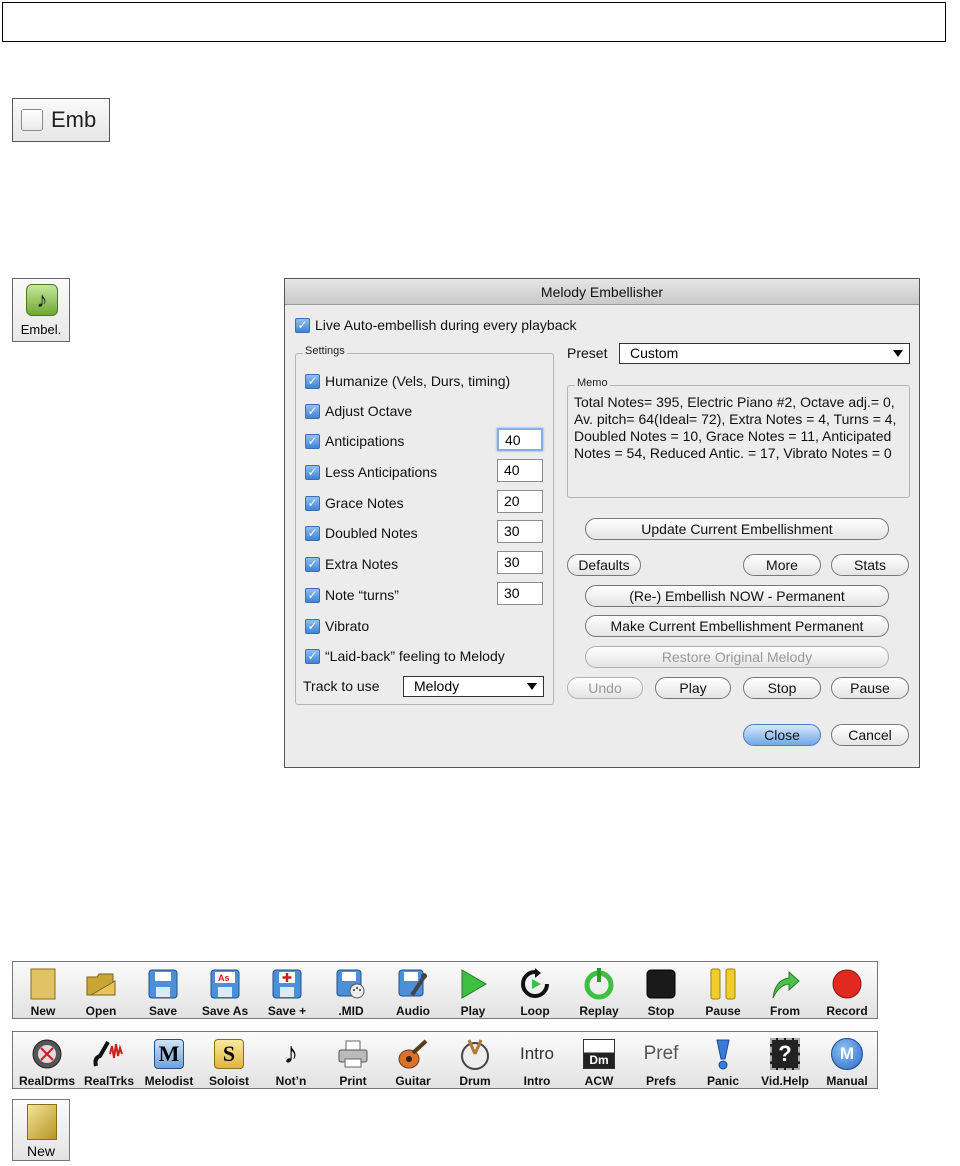 The height and width of the screenshot is (1166, 960). I want to click on doubled-notes-input: 30, so click(520, 531).